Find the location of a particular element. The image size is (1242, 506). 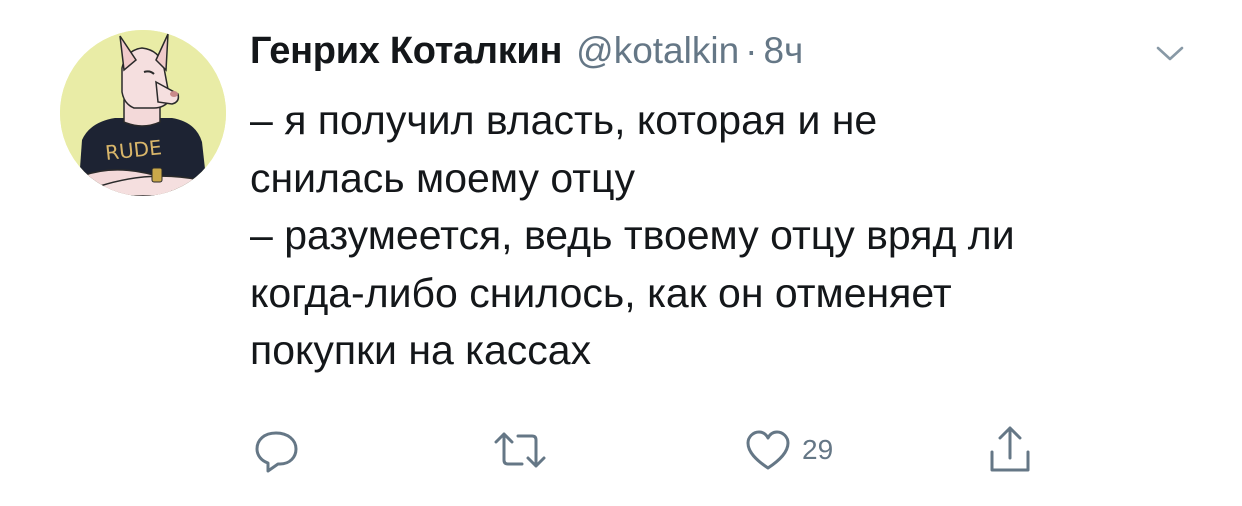

tweet-text-line: снилась моему отцу is located at coordinates (443, 177).